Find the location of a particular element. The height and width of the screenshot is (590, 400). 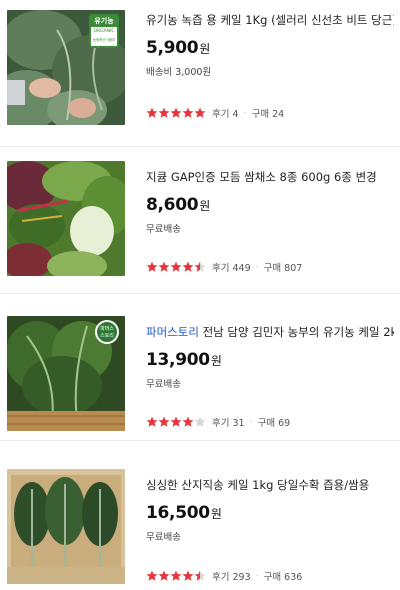

rating-row: 후기 4 · 구매 24 is located at coordinates (215, 113).